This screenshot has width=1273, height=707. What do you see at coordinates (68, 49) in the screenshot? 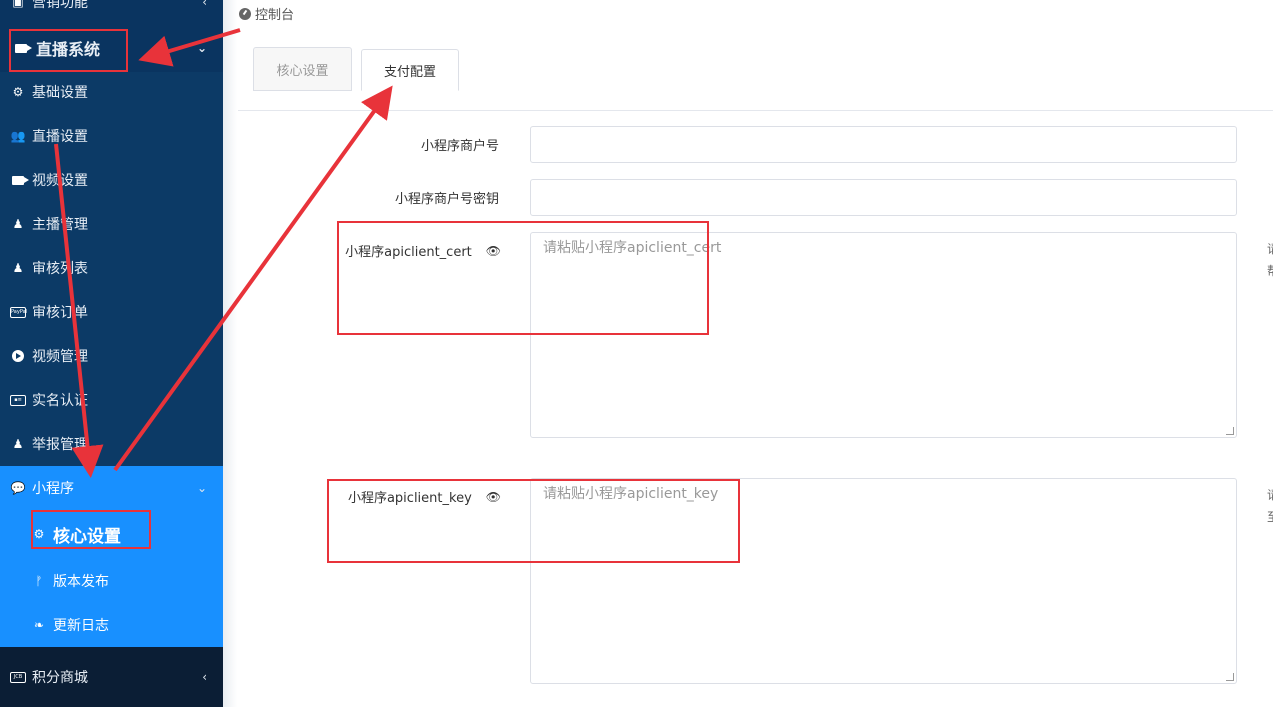
I see `sidebar-item-label: 直播系统` at bounding box center [68, 49].